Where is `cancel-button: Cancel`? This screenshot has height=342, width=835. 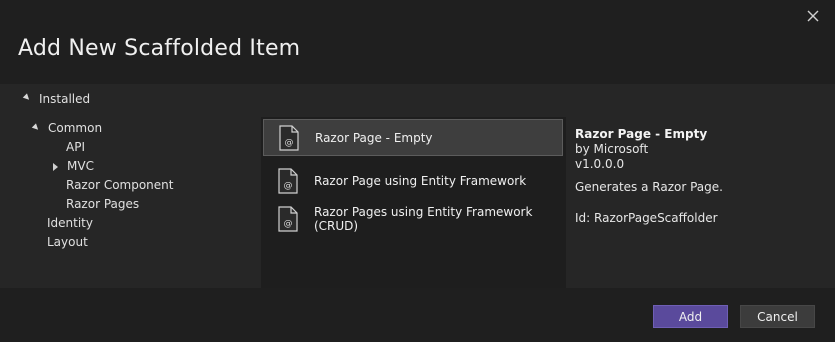 cancel-button: Cancel is located at coordinates (777, 316).